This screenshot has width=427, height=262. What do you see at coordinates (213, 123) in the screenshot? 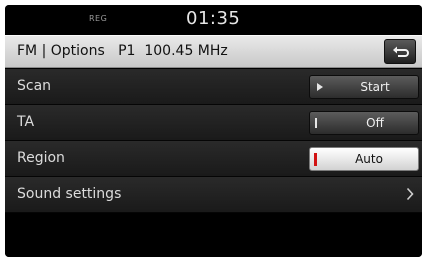
I see `option-row-ta: TA Off` at bounding box center [213, 123].